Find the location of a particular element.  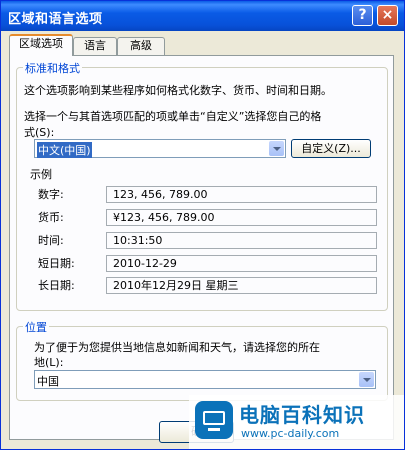

title-bar: 区域和语言选项 ? × is located at coordinates (202, 16).